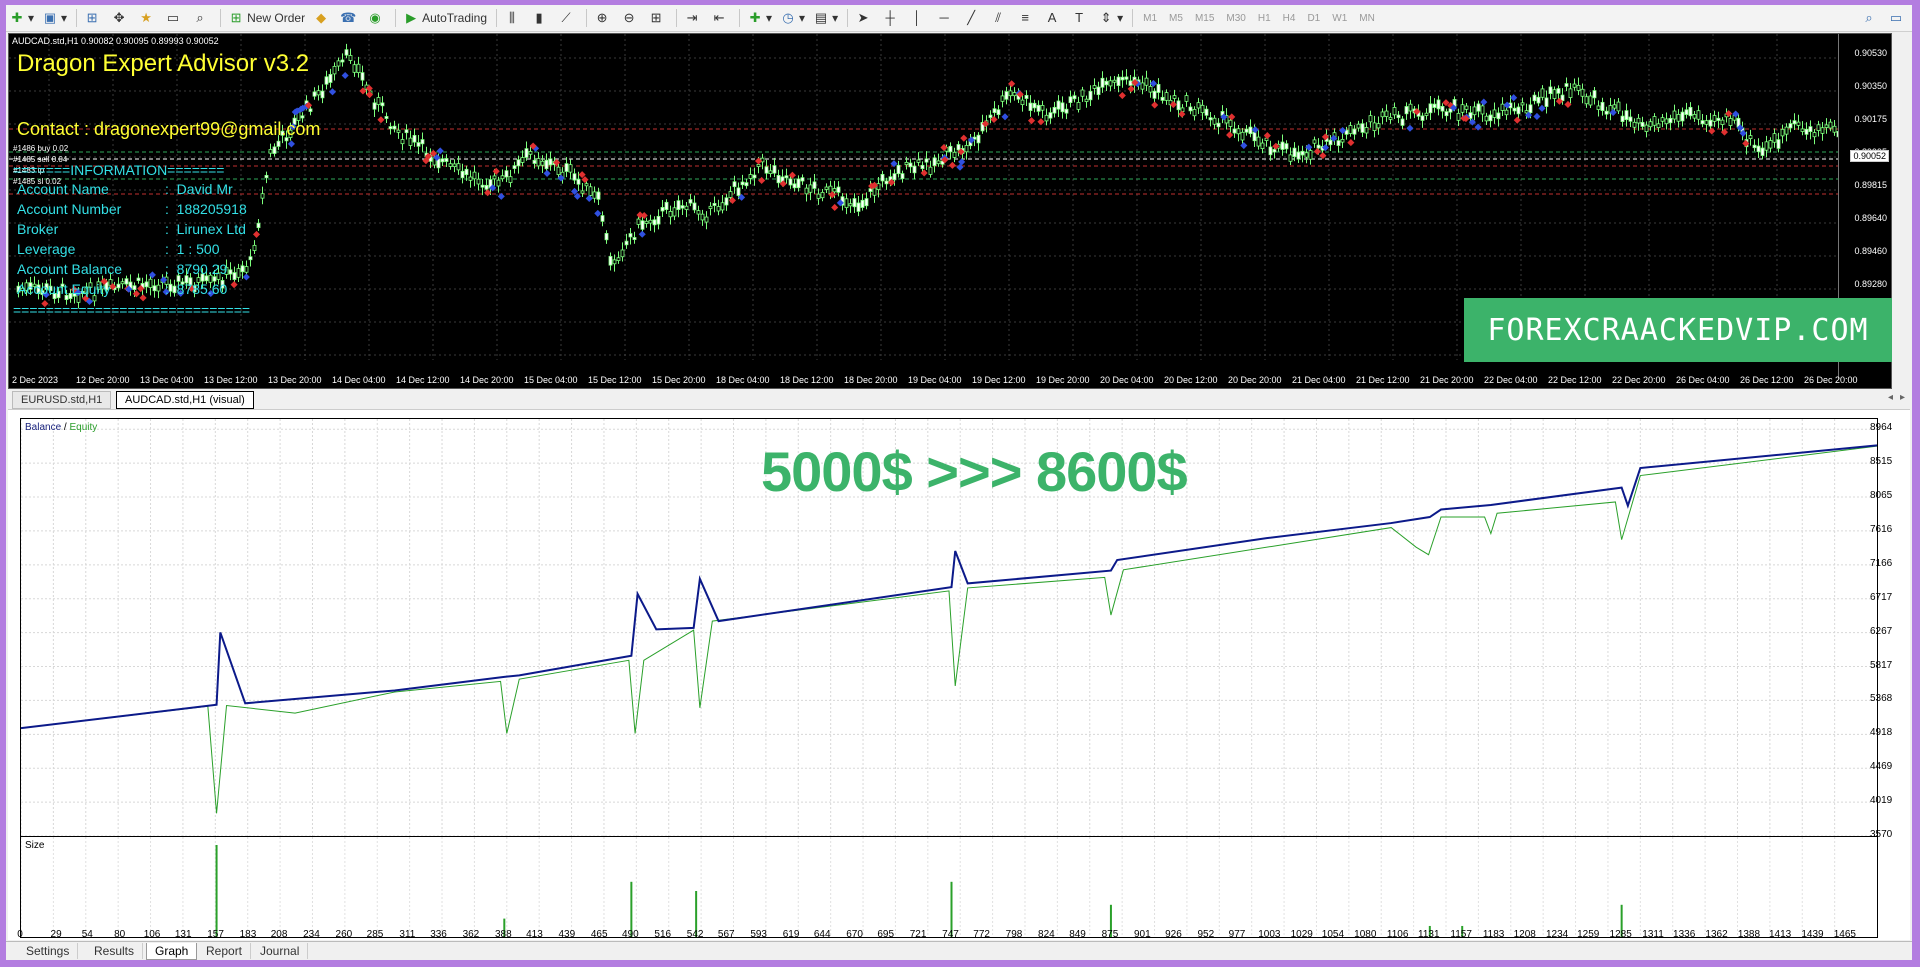  Describe the element at coordinates (1289, 18) in the screenshot. I see `tf-h4: H4` at that location.